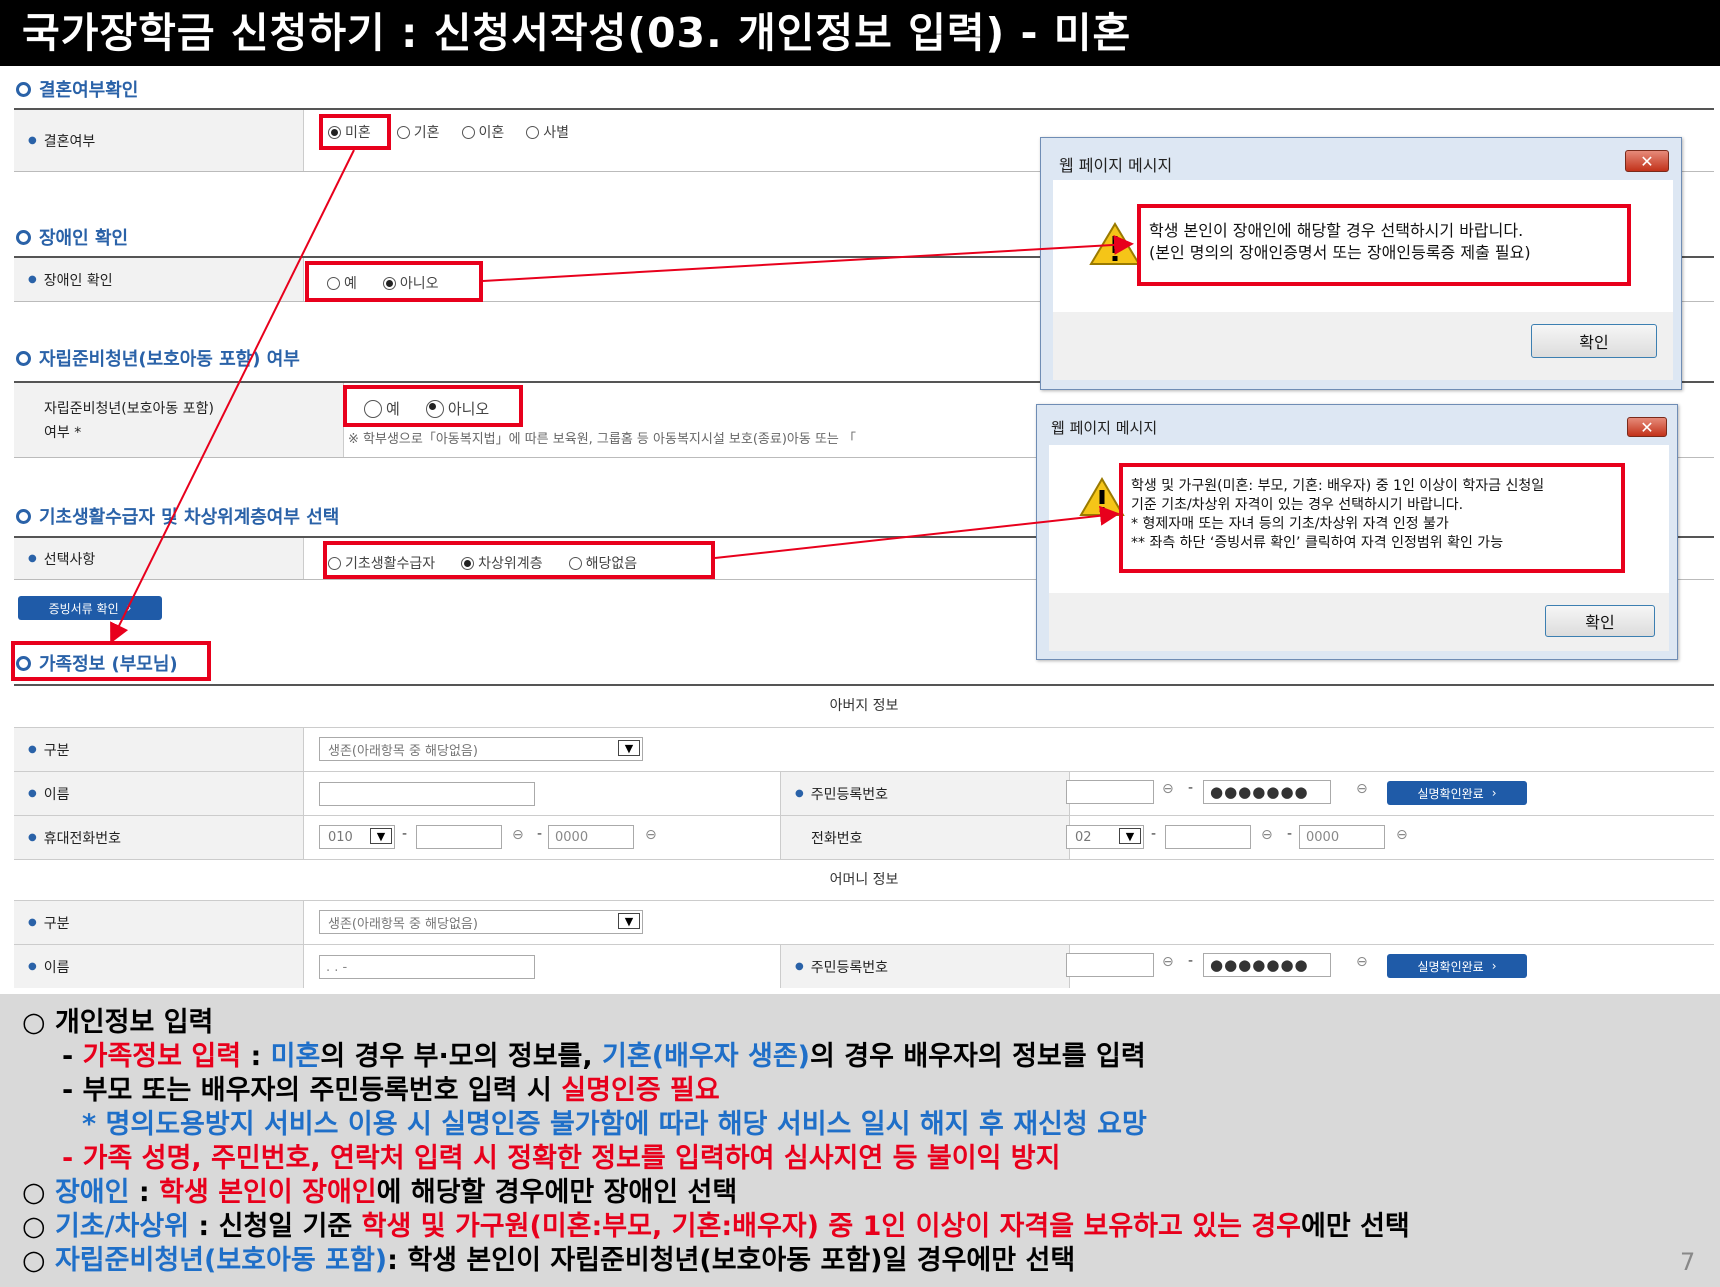  I want to click on arrow-single-to-family, so click(232, 396).